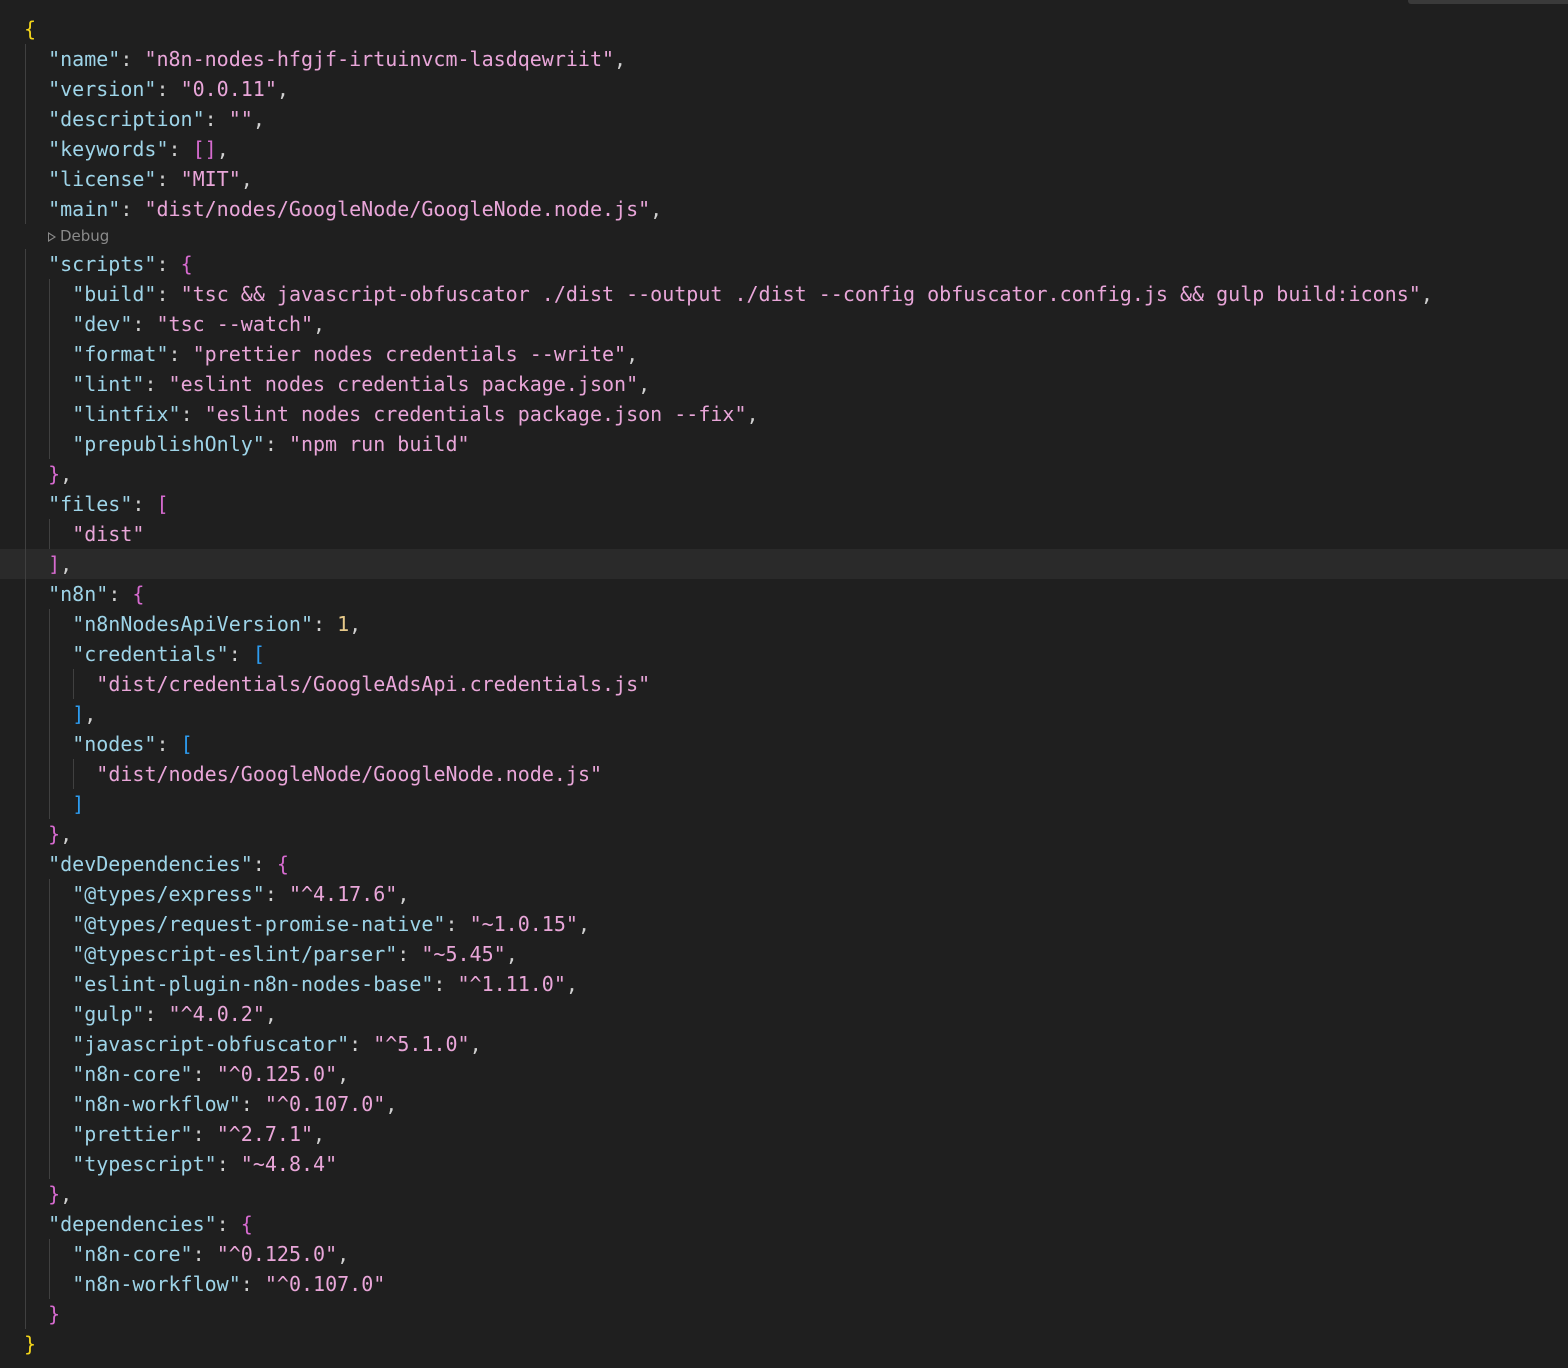  What do you see at coordinates (784, 1164) in the screenshot?
I see `code-line: "typescript": "~4.8.4"` at bounding box center [784, 1164].